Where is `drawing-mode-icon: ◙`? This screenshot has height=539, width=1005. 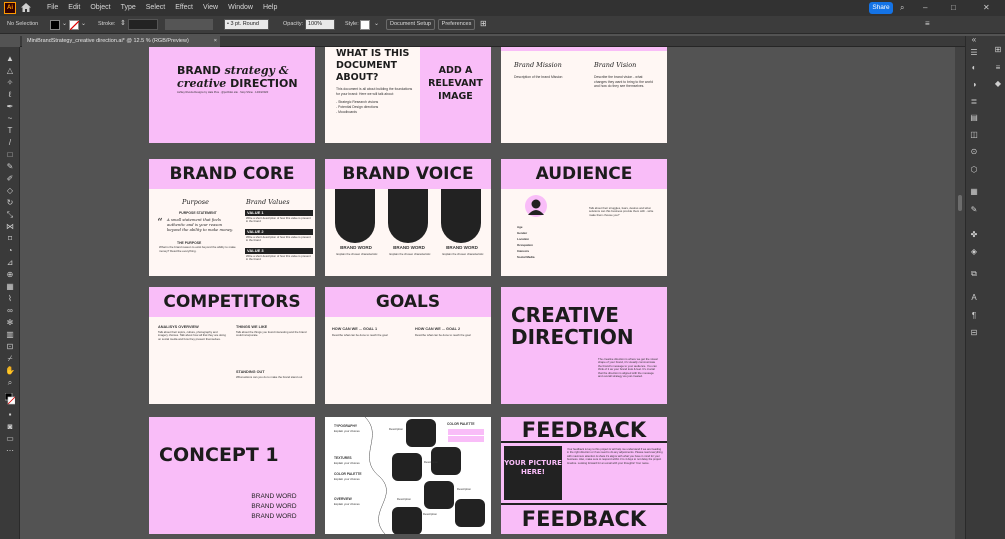
drawing-mode-icon: ◙ is located at coordinates (10, 427).